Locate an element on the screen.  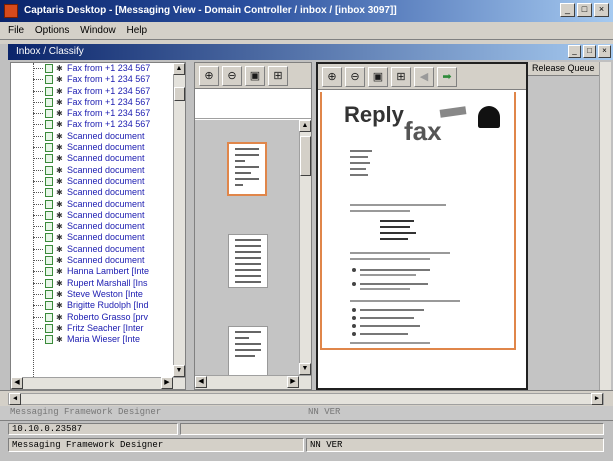
tree-item: ✱ Fritz Seacher [Inter is located at coordinates (93, 328).